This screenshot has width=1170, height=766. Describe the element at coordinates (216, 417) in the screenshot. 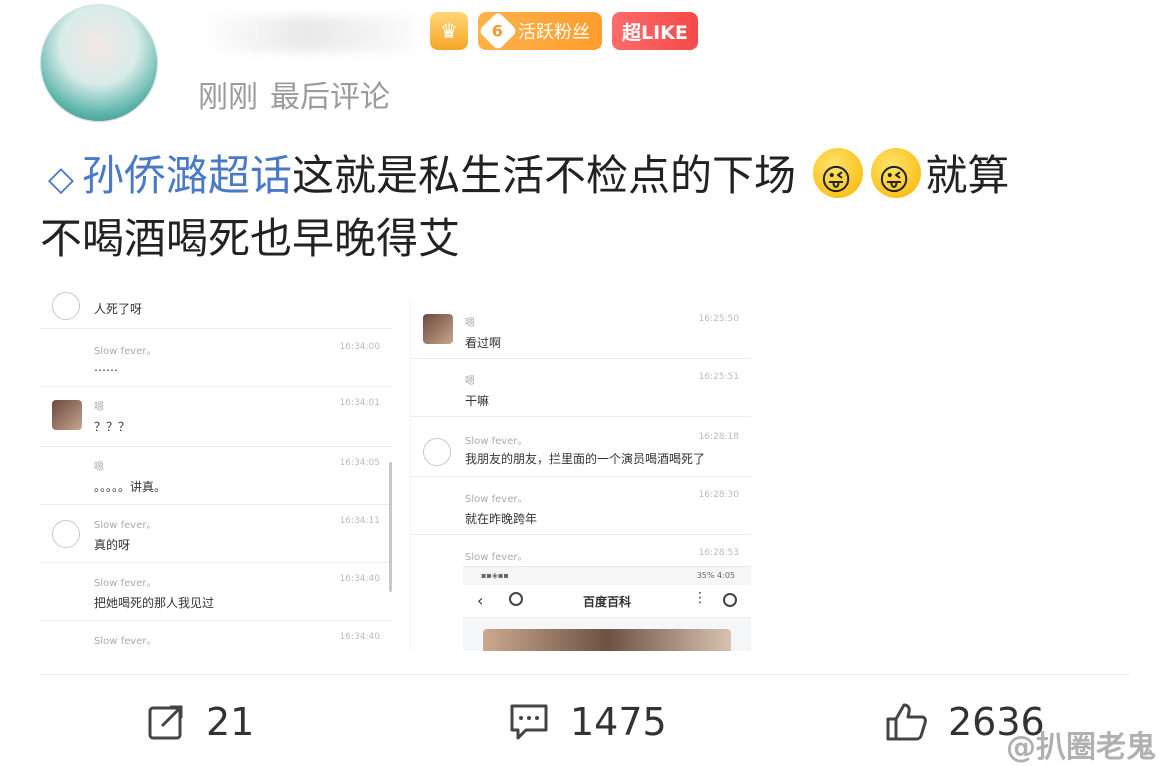

I see `chat-message: 嗯 16:34:01 ？？？` at that location.